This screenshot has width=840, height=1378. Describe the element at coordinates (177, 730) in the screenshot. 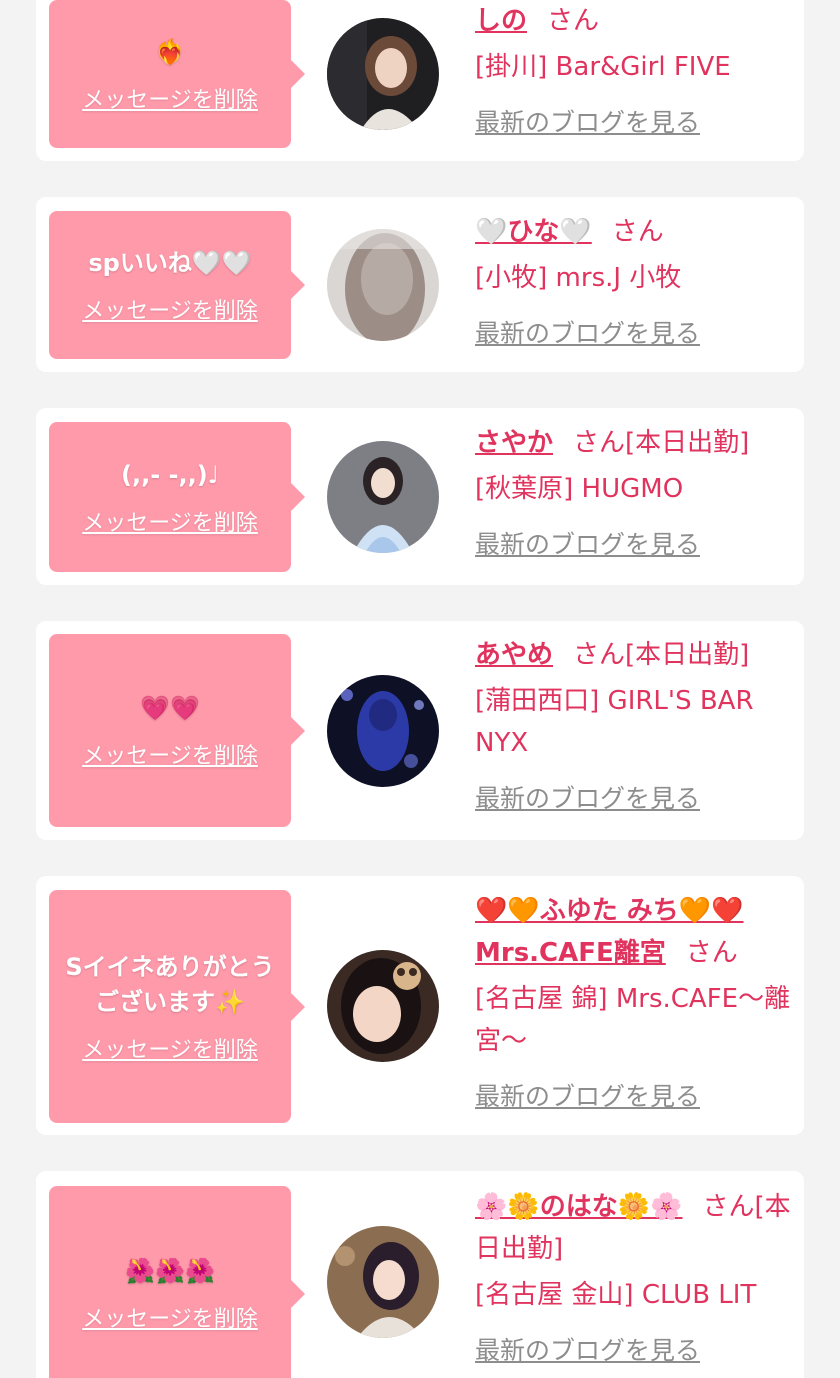

I see `message-bubble: 💗💗 メッセージを削除` at that location.